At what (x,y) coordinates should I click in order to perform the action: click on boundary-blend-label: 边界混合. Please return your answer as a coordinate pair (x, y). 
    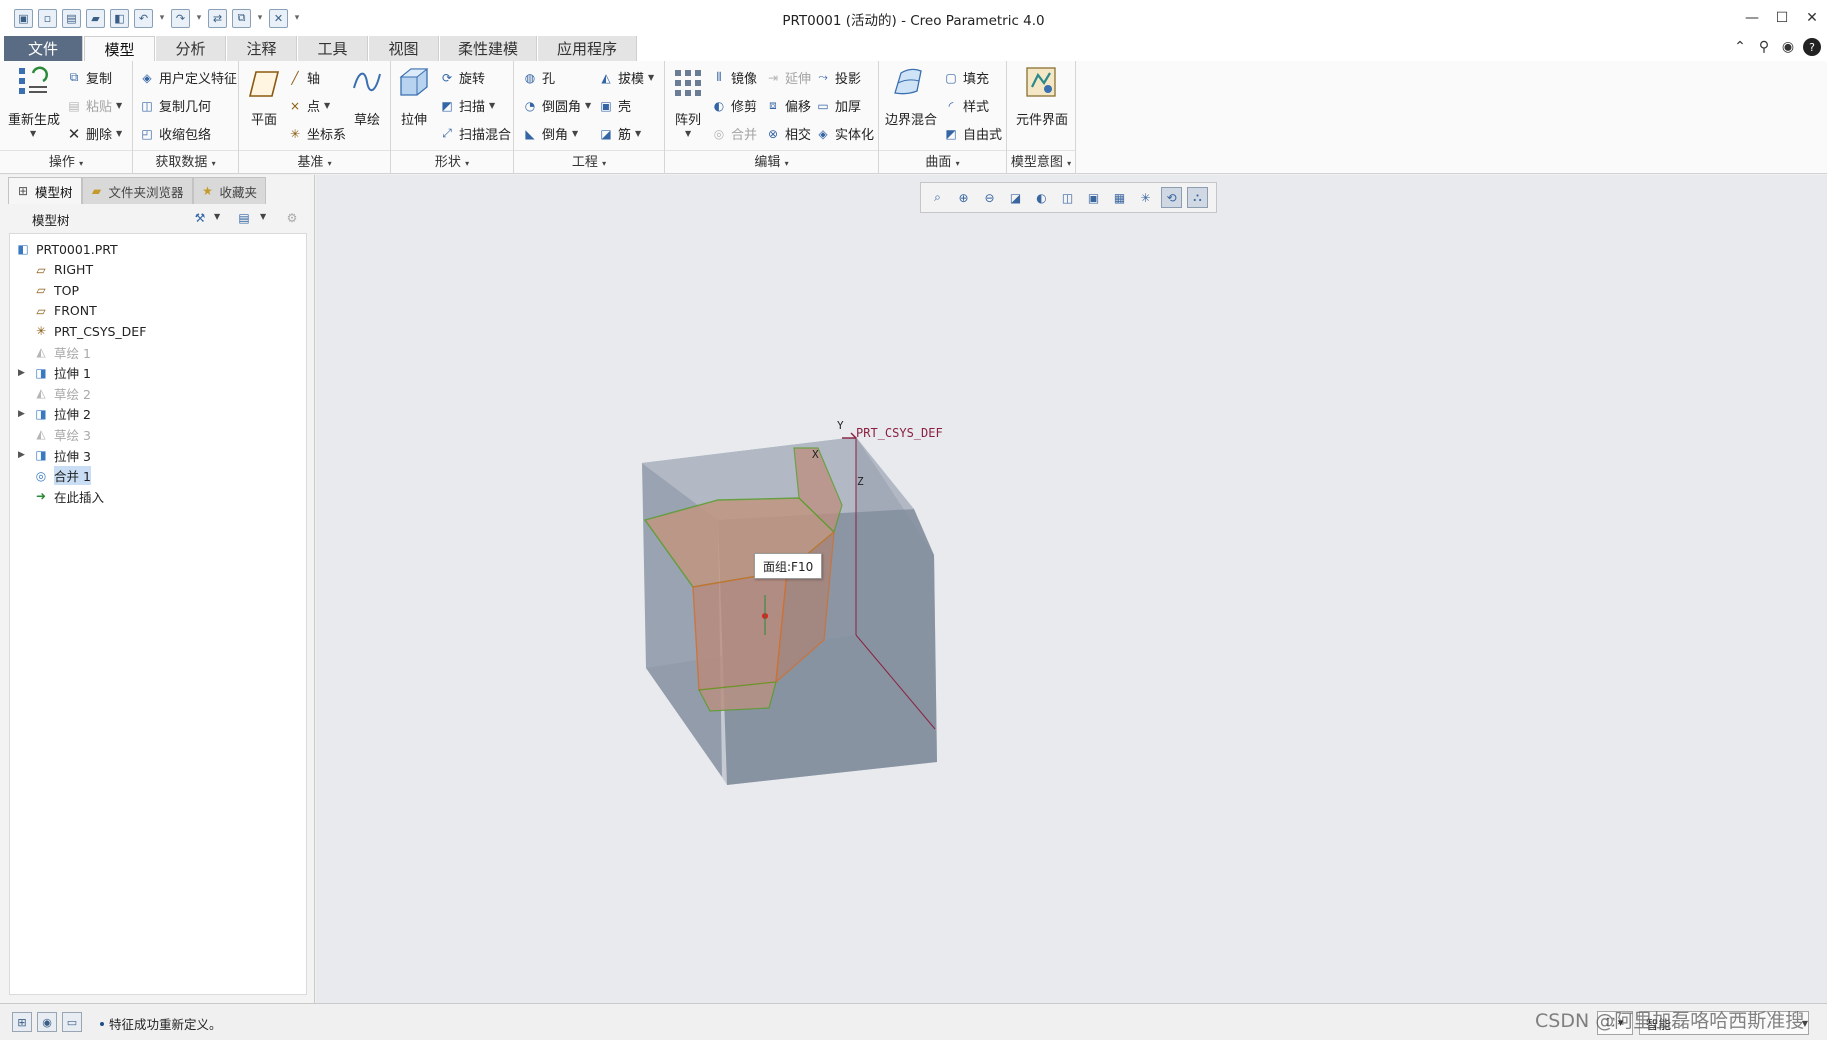
    Looking at the image, I should click on (911, 118).